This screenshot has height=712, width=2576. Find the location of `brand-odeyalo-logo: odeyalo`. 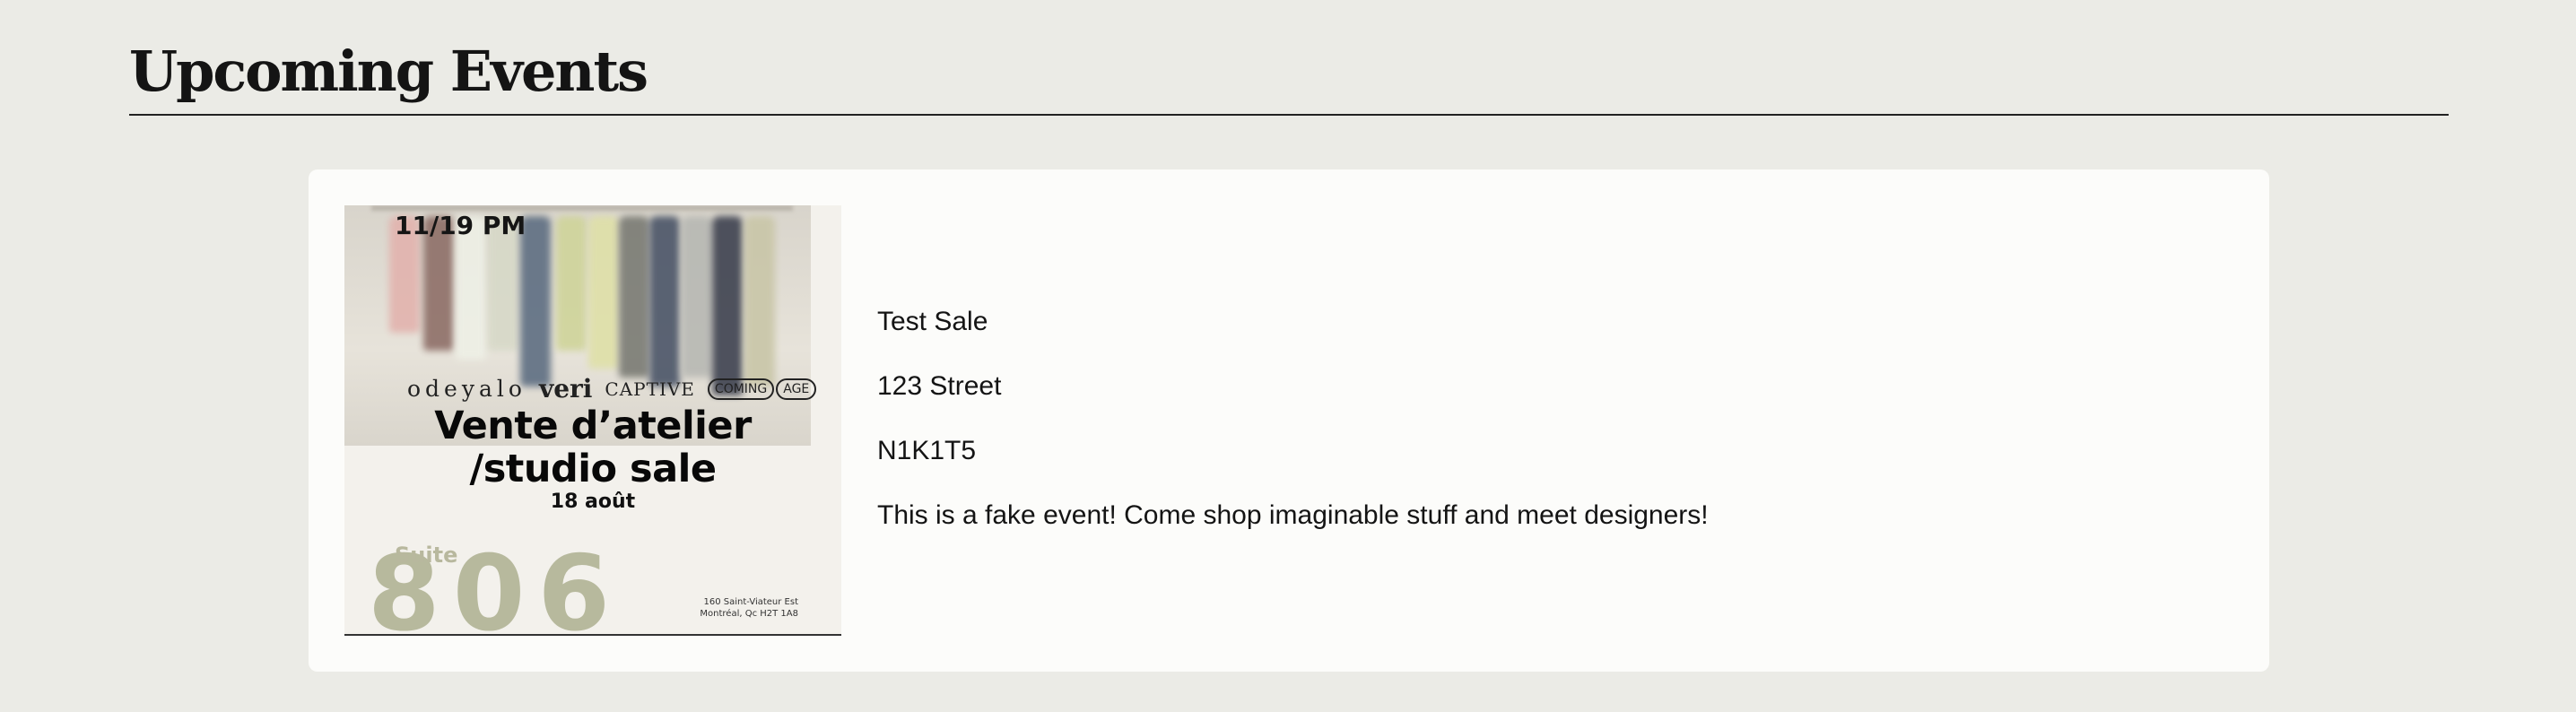

brand-odeyalo-logo: odeyalo is located at coordinates (467, 389).